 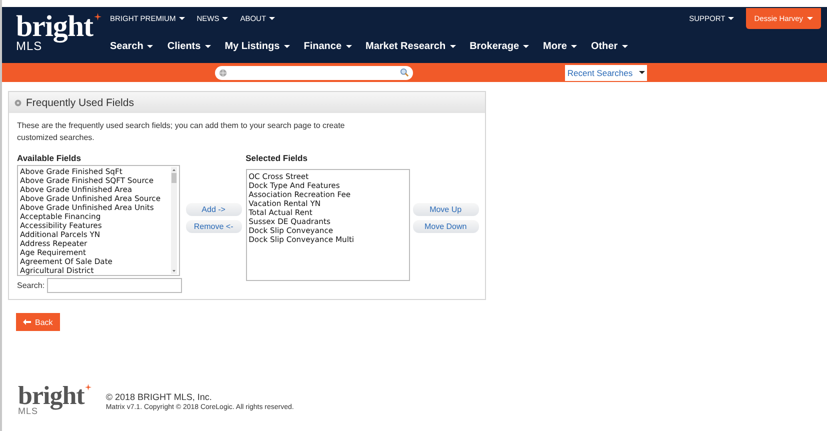 I want to click on logo-subtitle: MLS, so click(x=29, y=46).